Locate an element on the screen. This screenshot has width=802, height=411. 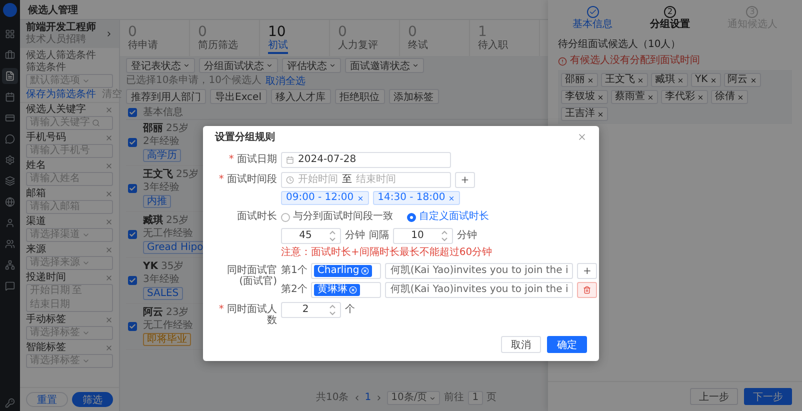
number-field: 2 is located at coordinates (311, 310).